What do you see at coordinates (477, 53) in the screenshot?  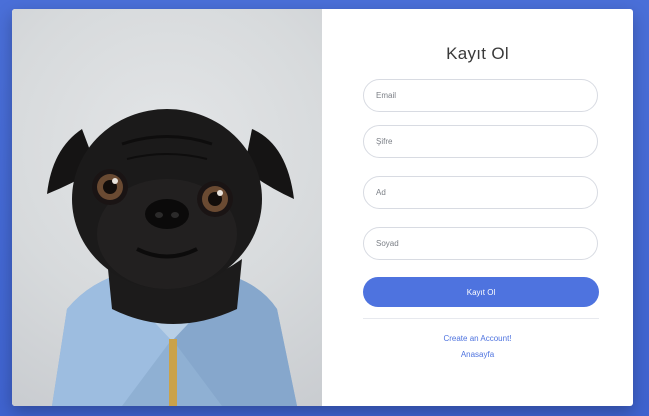 I see `page-title: Kayıt Ol` at bounding box center [477, 53].